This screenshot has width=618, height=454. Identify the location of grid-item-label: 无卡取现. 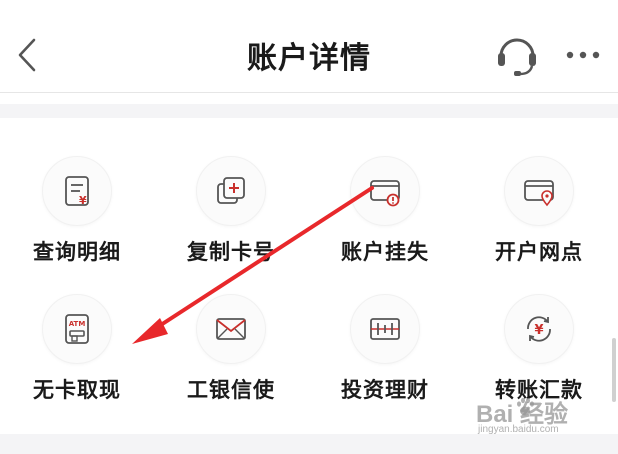
(77, 390).